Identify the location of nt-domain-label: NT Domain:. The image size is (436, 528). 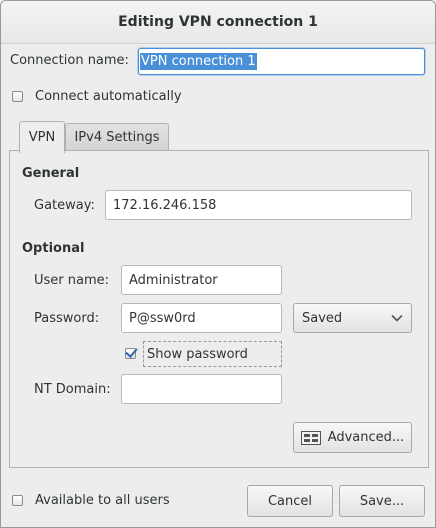
(72, 389).